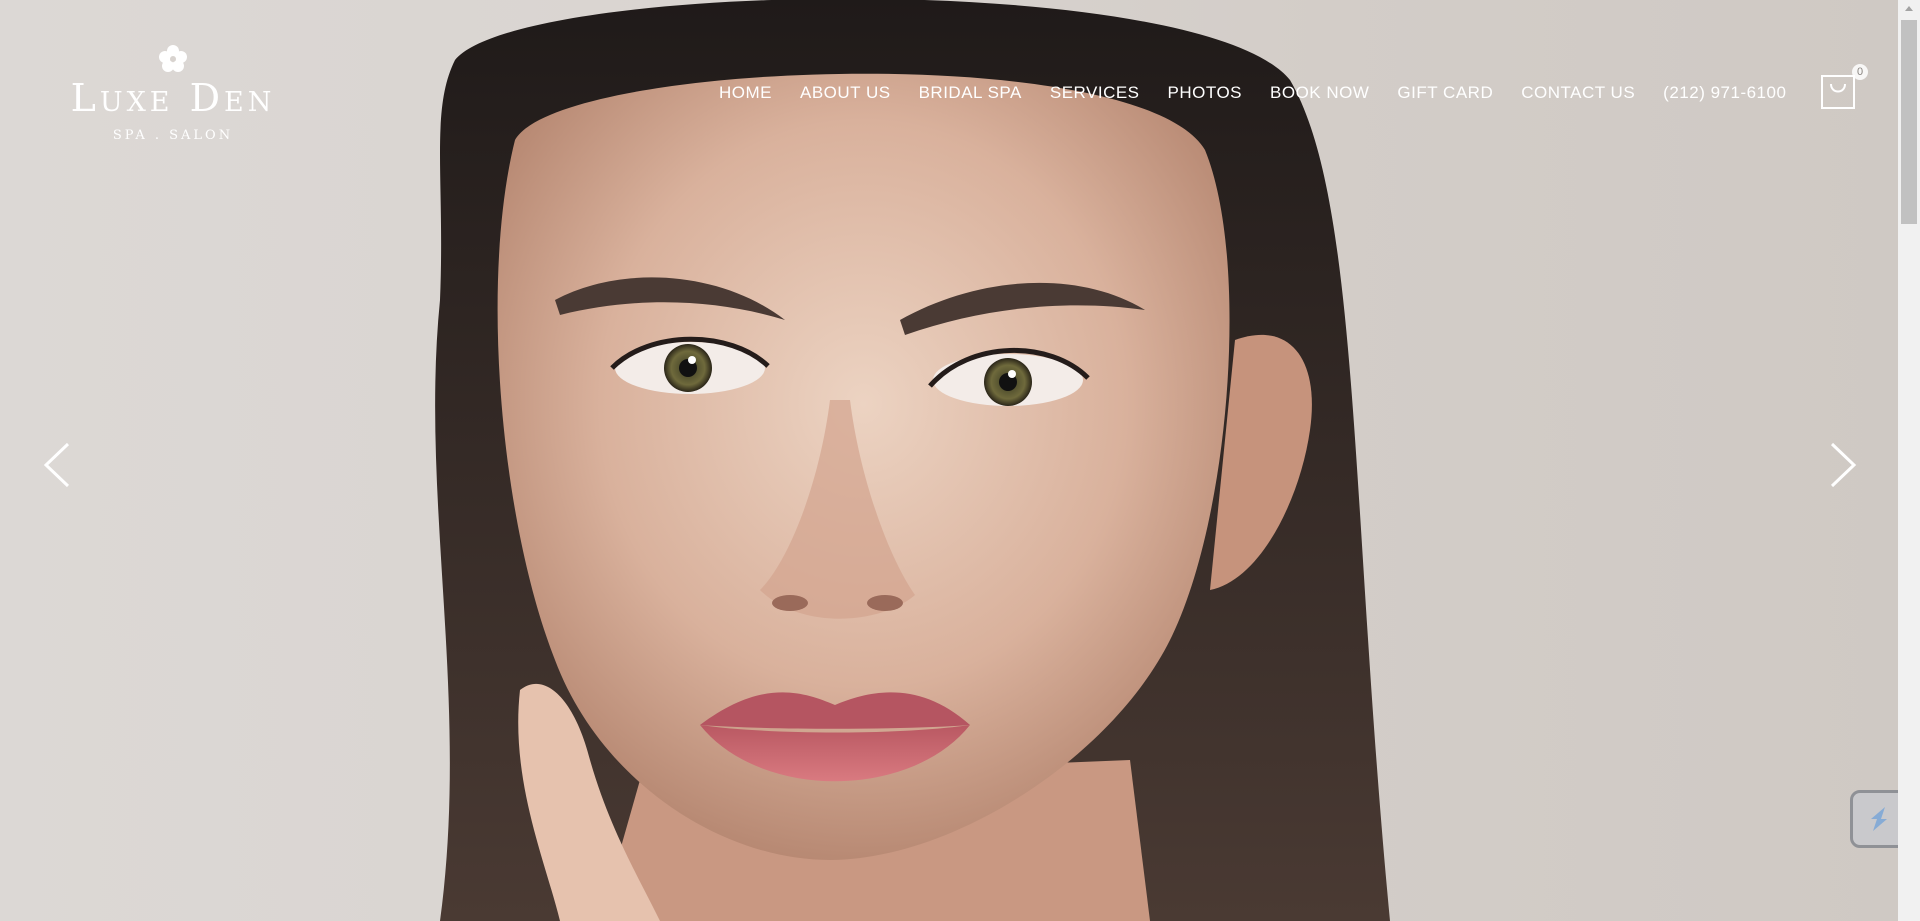  Describe the element at coordinates (845, 93) in the screenshot. I see `nav-about-us: ABOUT US` at that location.